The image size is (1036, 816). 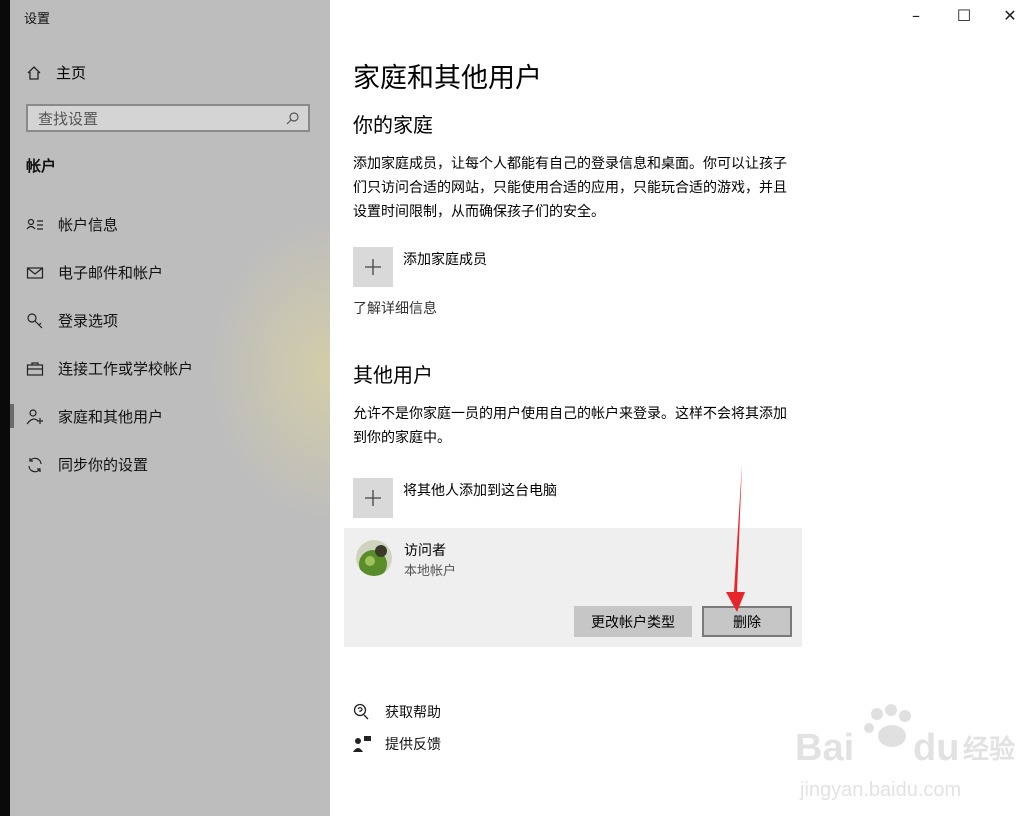 I want to click on sidebar-home: 主页, so click(x=56, y=72).